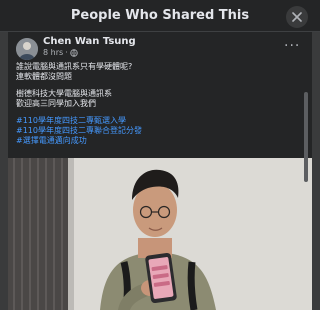  What do you see at coordinates (306, 137) in the screenshot?
I see `scrollbar` at bounding box center [306, 137].